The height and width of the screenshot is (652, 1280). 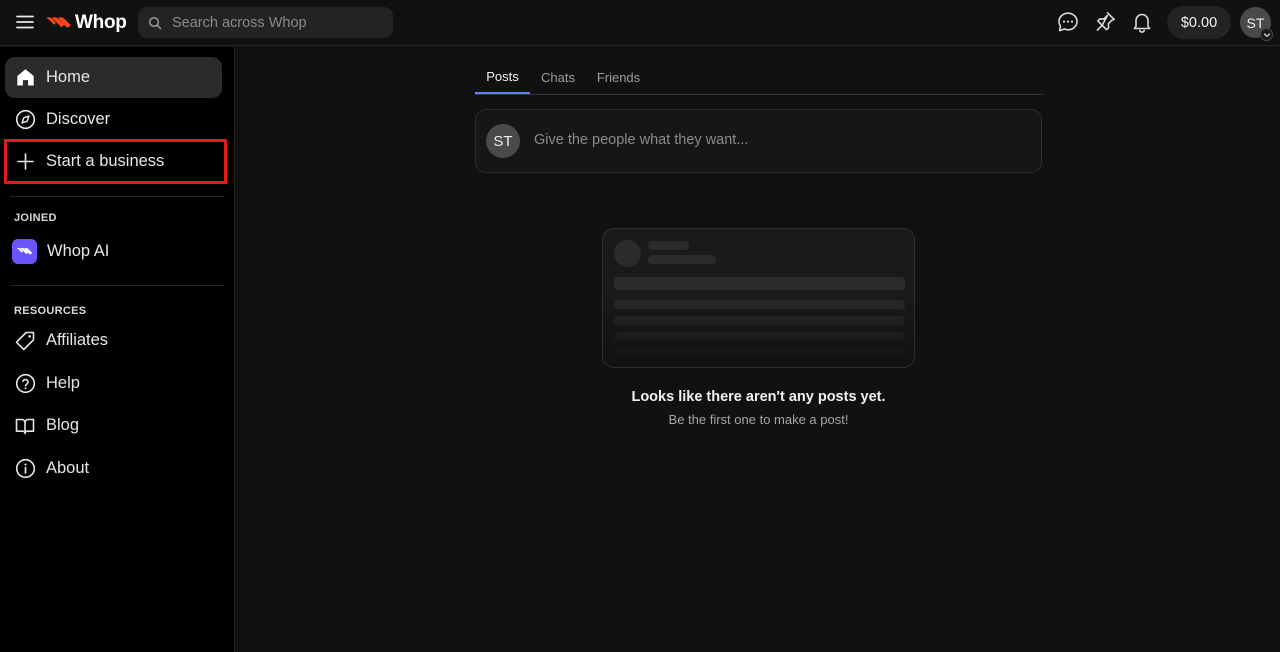 I want to click on empty-feed-illustration, so click(x=758, y=298).